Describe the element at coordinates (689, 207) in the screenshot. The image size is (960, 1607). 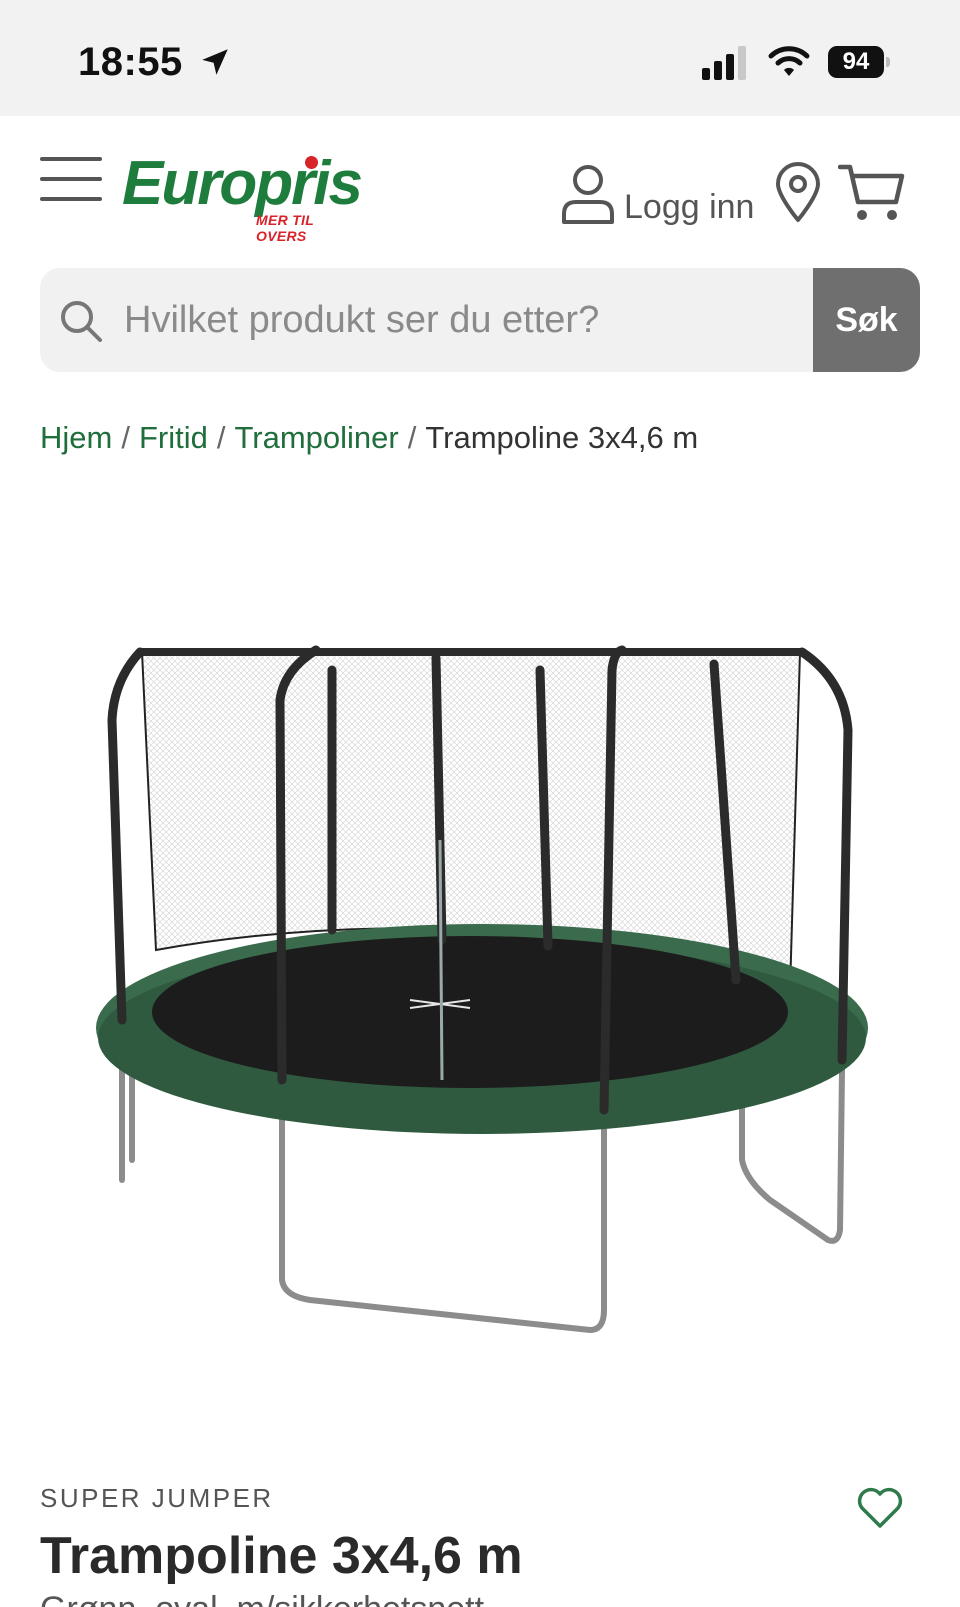
I see `login-link: Logg inn` at that location.